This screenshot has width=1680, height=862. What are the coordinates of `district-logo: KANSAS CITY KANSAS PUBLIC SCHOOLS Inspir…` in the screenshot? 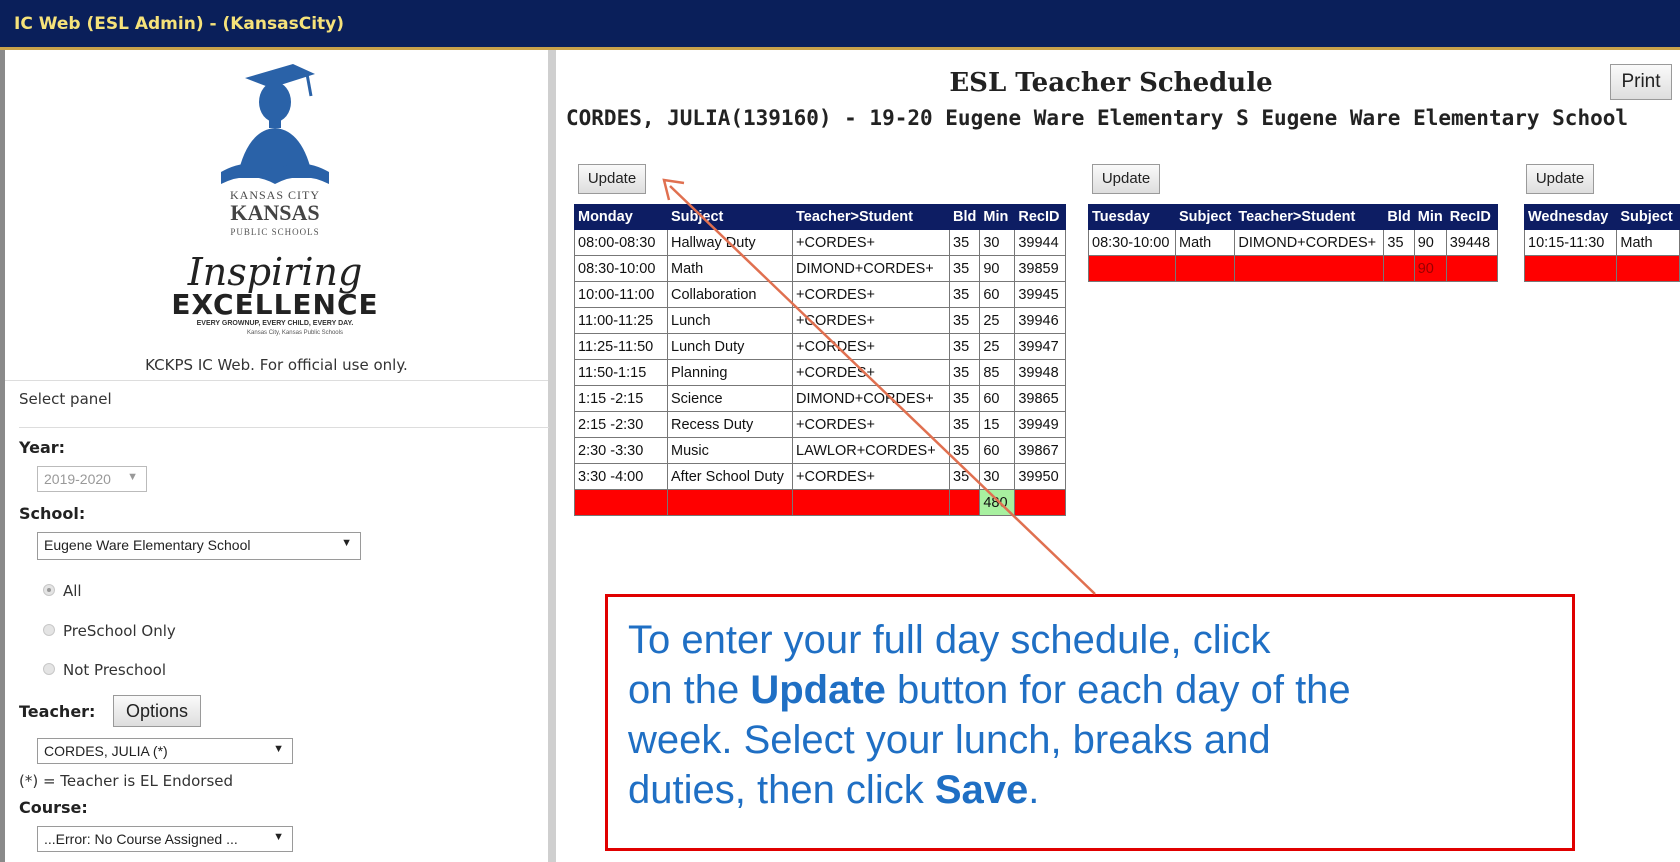 It's located at (274, 205).